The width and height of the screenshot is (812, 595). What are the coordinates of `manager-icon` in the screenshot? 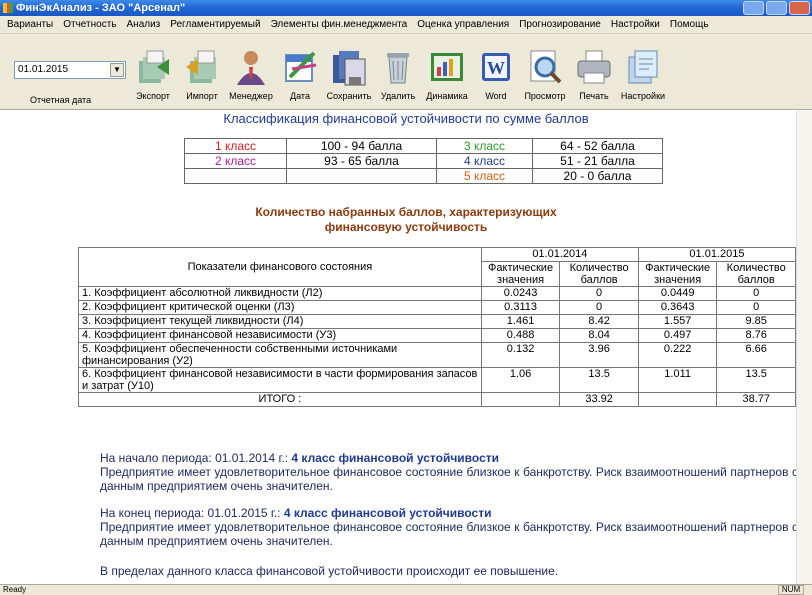 It's located at (251, 67).